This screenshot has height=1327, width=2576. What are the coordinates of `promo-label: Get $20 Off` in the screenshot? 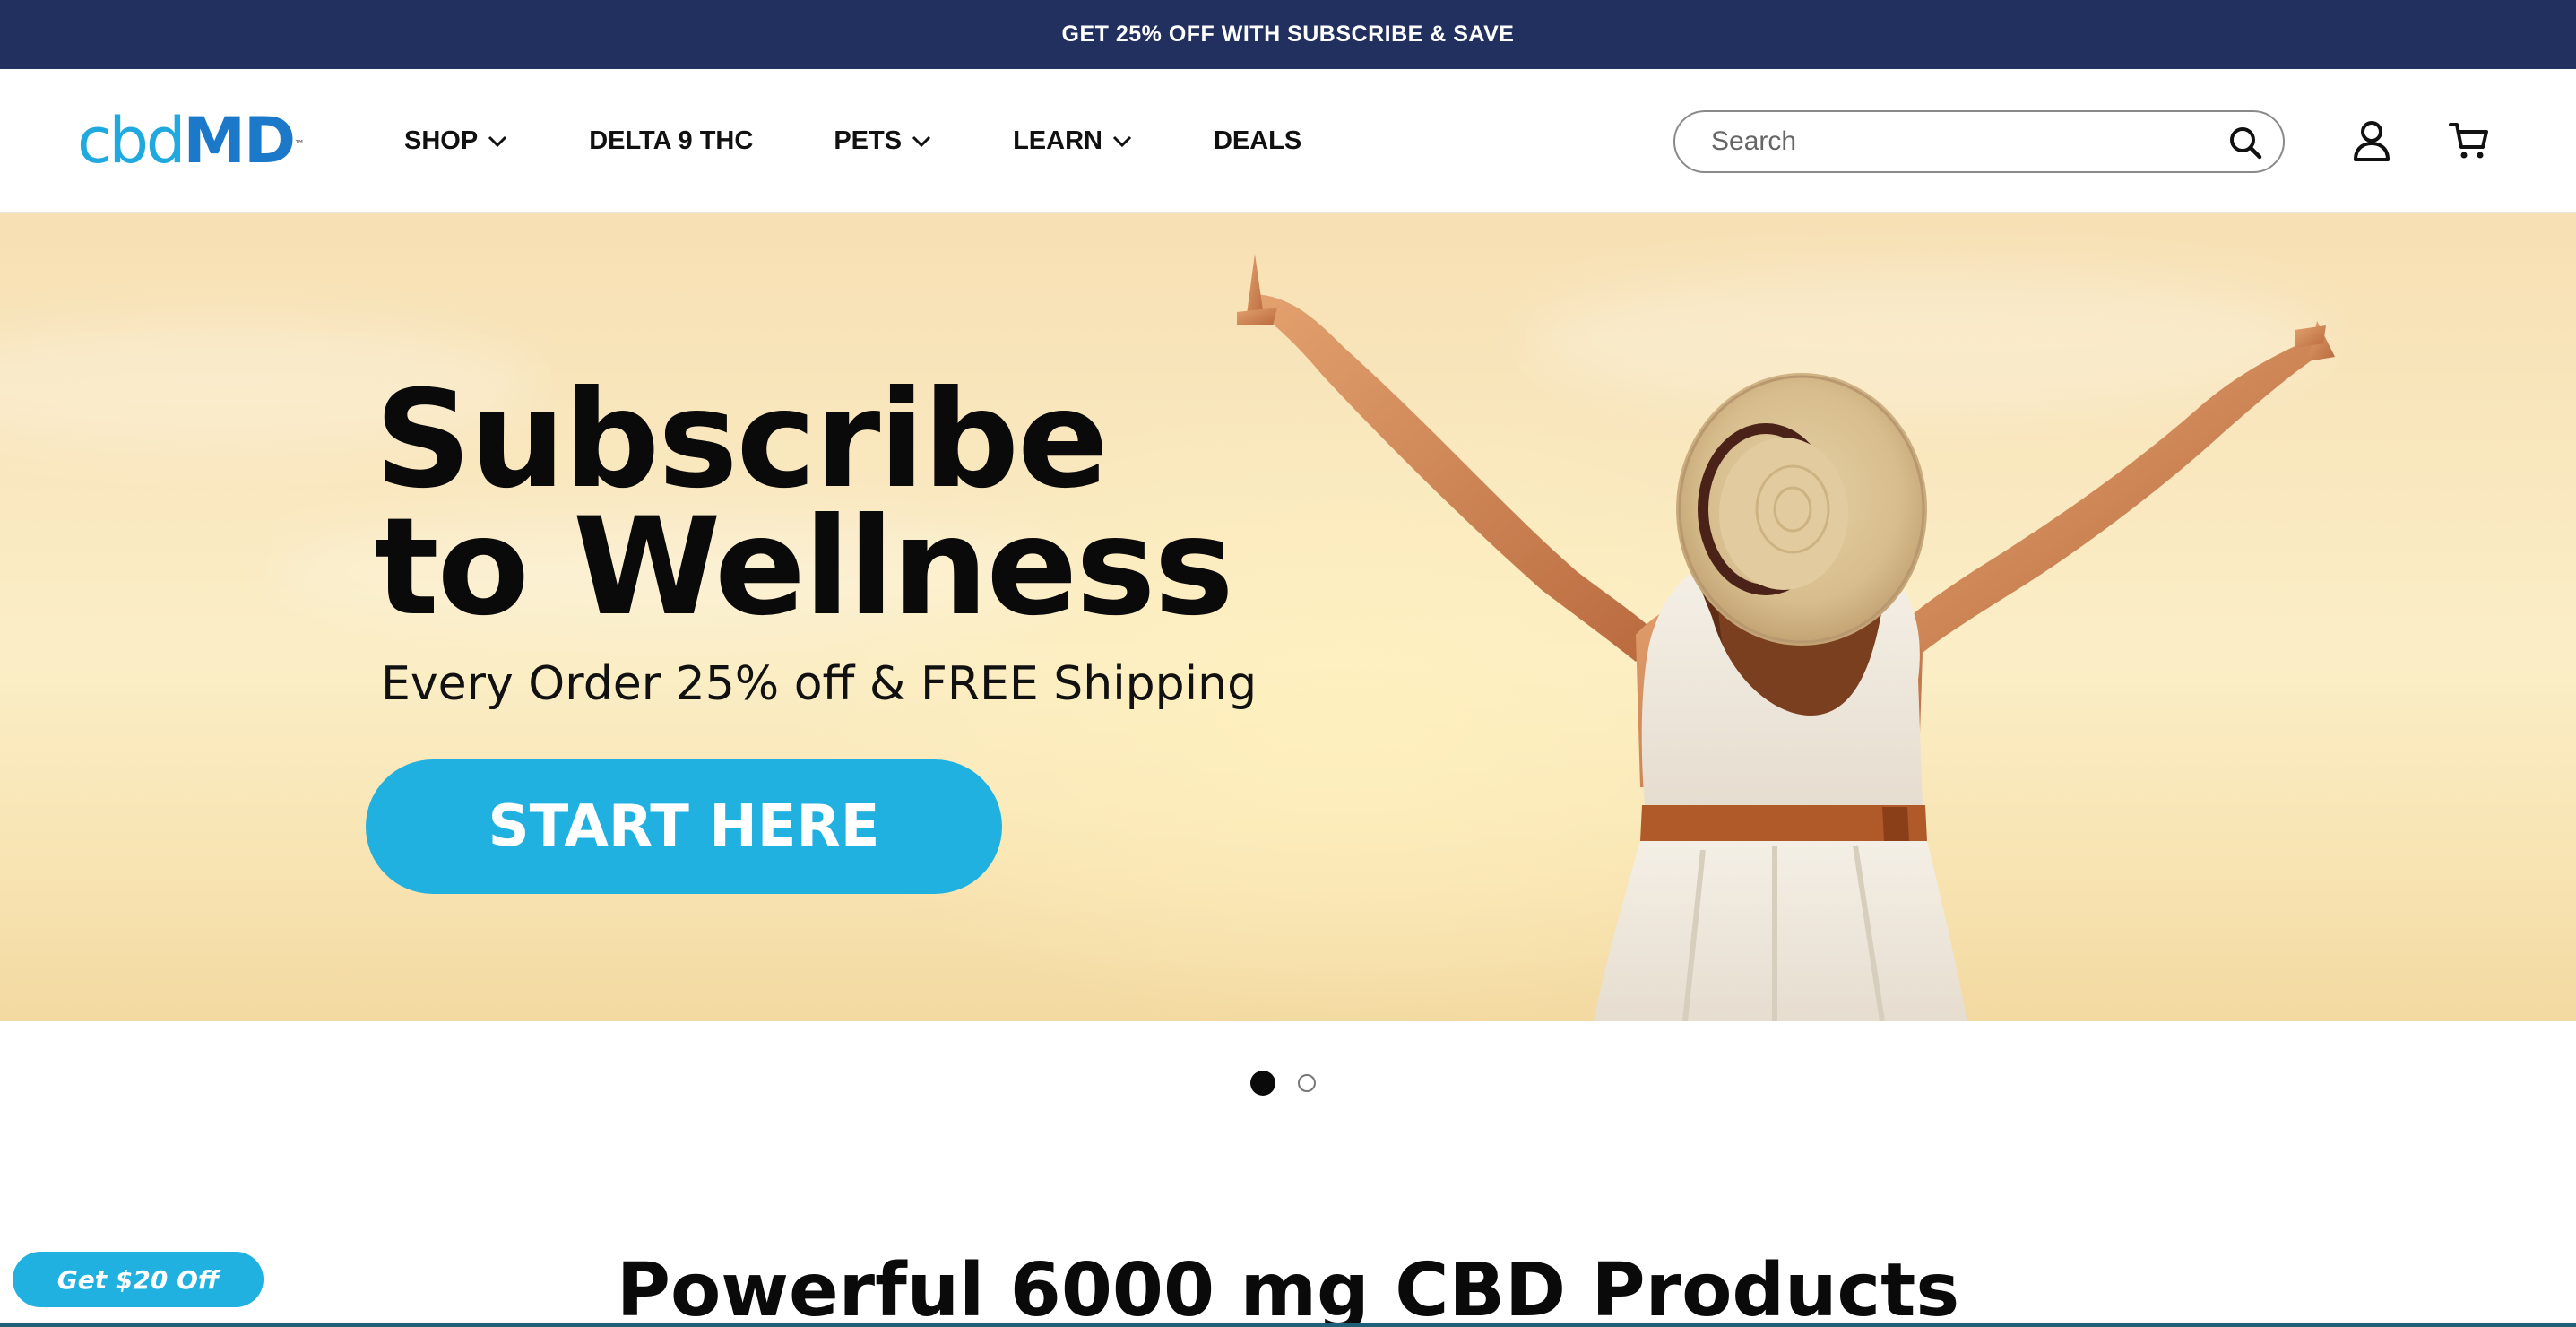 It's located at (138, 1279).